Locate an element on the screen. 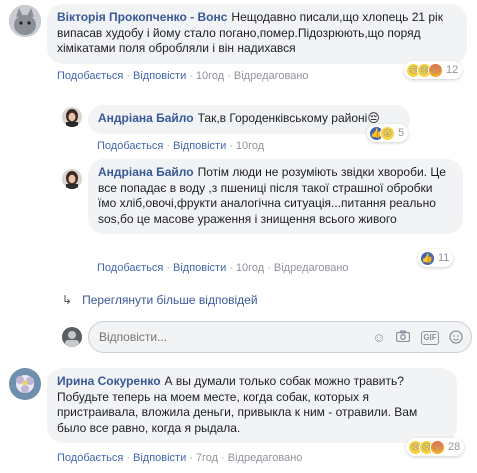  reply-input-box: ☺ GIF is located at coordinates (280, 337).